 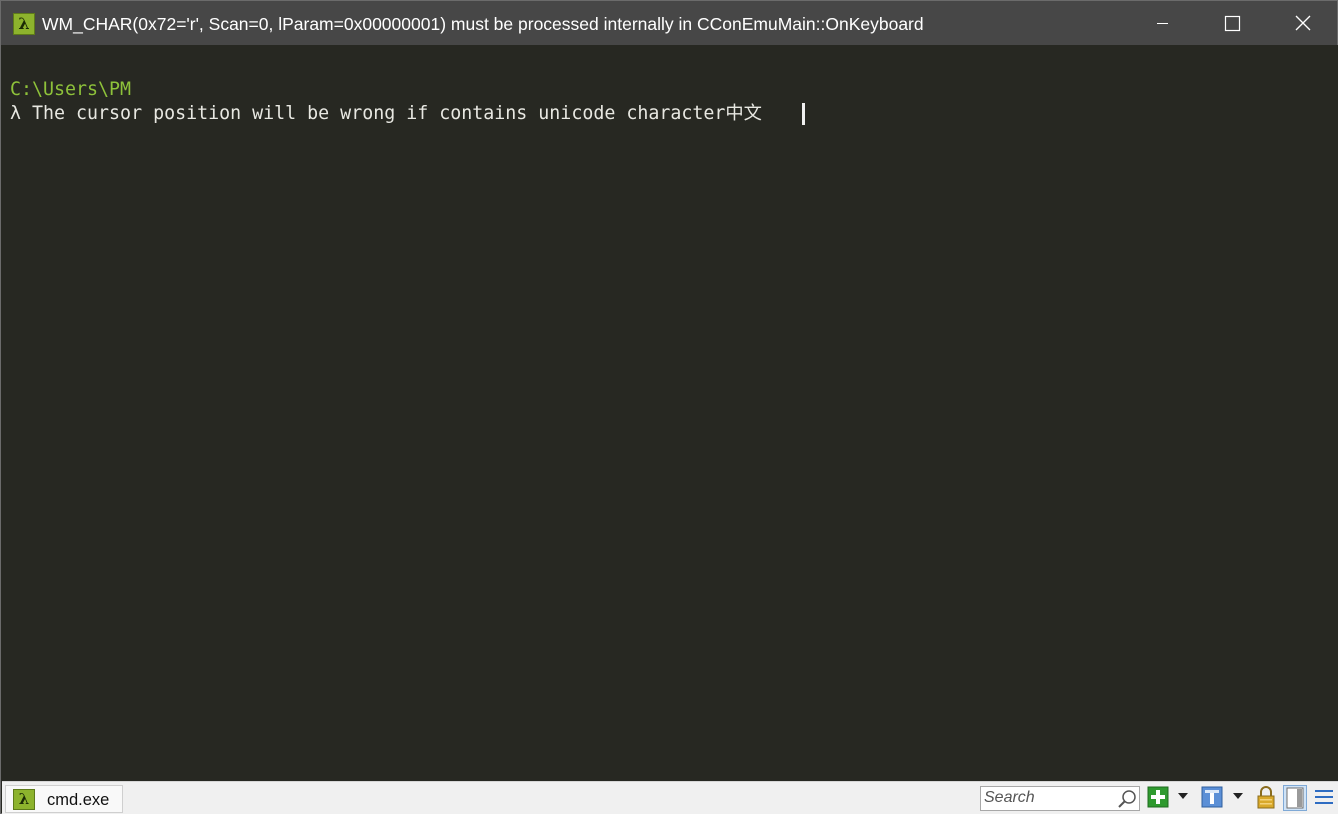 I want to click on maximize-button, so click(x=1232, y=23).